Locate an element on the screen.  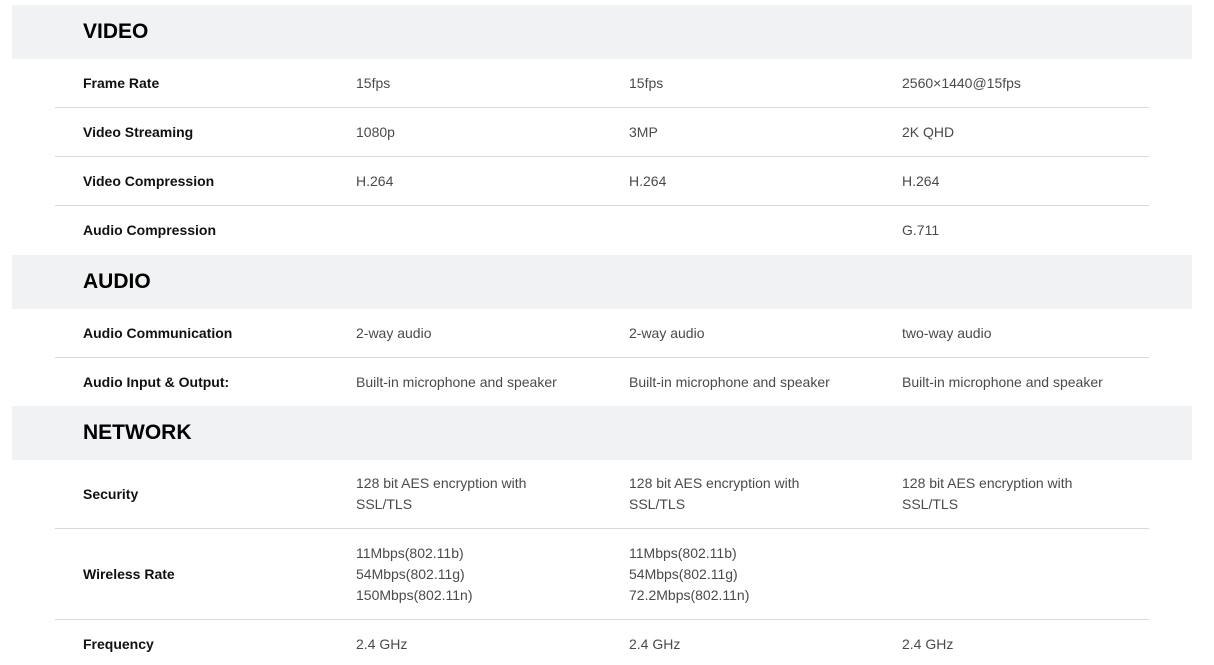
spec-value: two-way audio is located at coordinates (947, 332).